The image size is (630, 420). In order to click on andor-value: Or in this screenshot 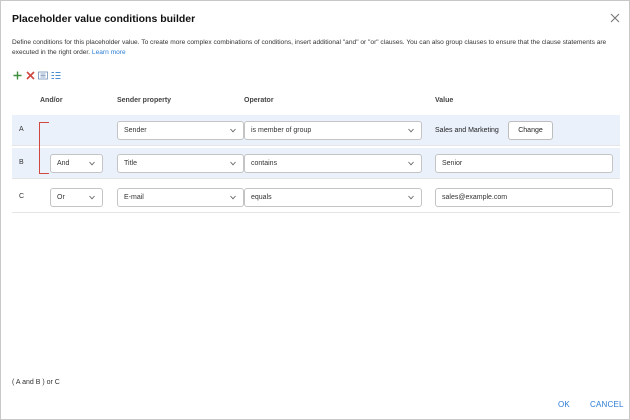, I will do `click(61, 197)`.